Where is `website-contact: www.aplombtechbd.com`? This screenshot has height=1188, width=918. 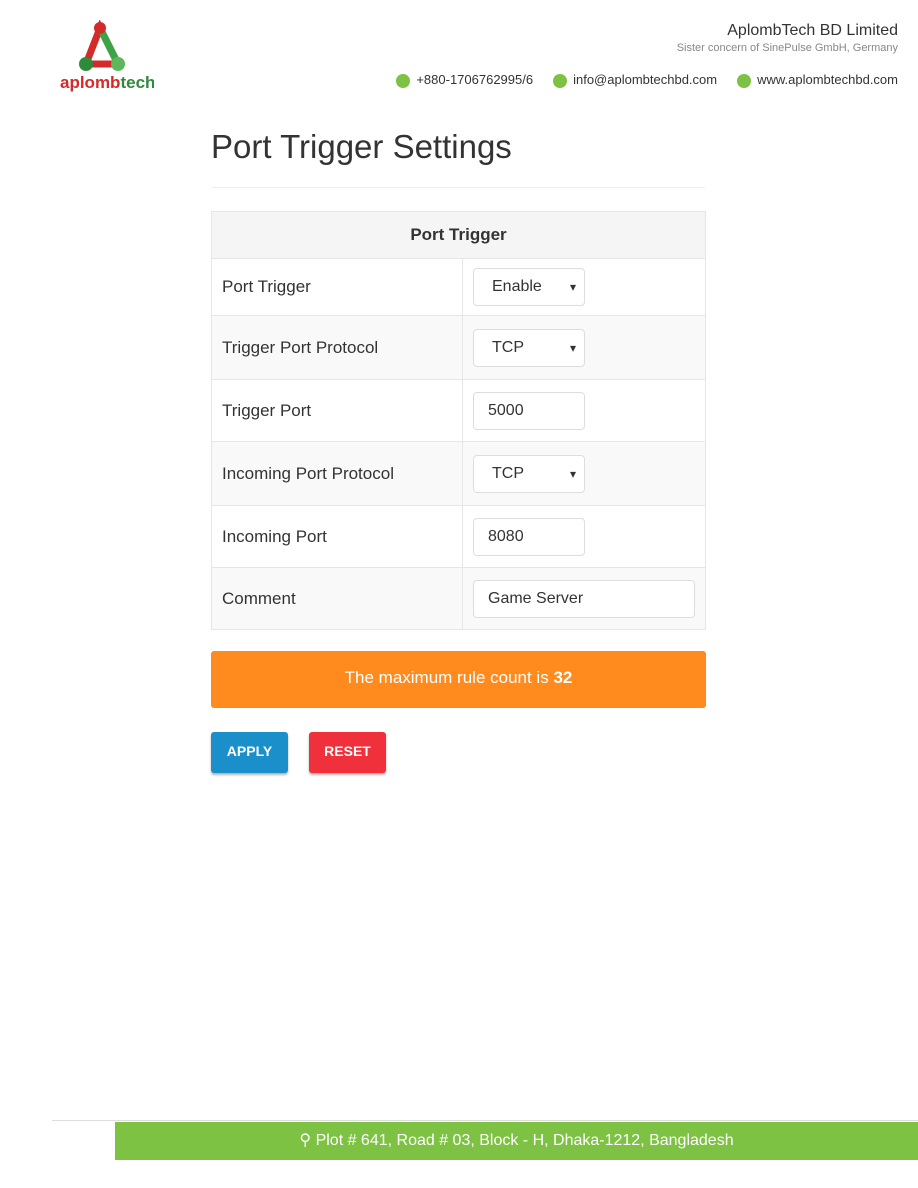 website-contact: www.aplombtechbd.com is located at coordinates (817, 80).